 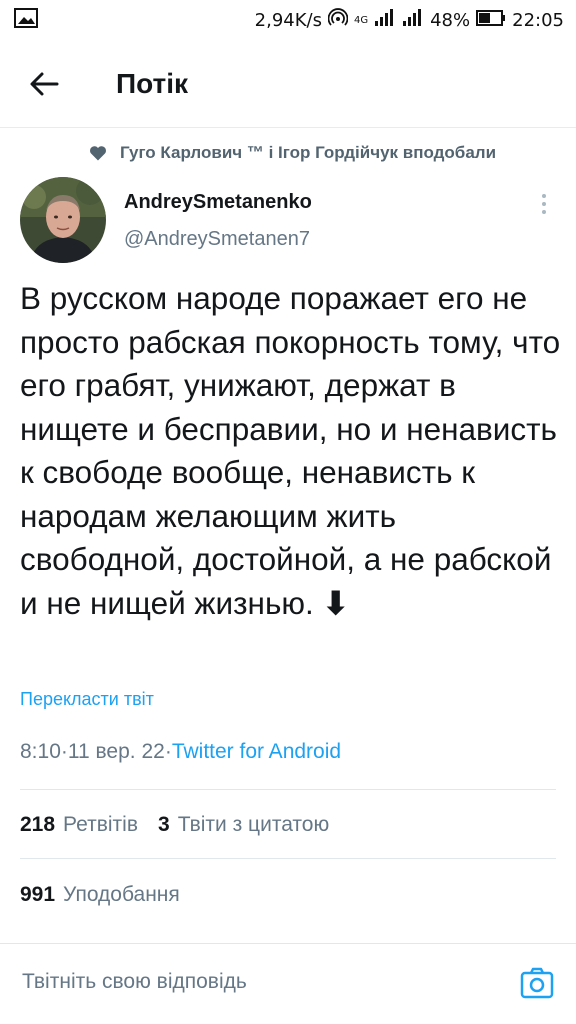 I want to click on quotes-stat: 3 Твіти з цитатою, so click(x=243, y=825).